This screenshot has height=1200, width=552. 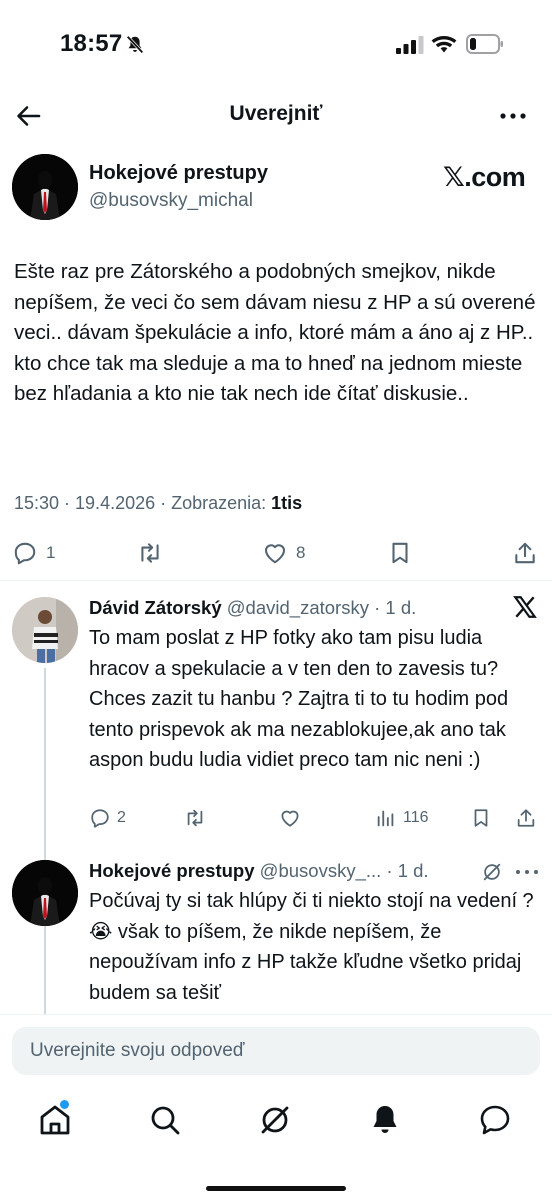 I want to click on notifications-icon, so click(x=385, y=1119).